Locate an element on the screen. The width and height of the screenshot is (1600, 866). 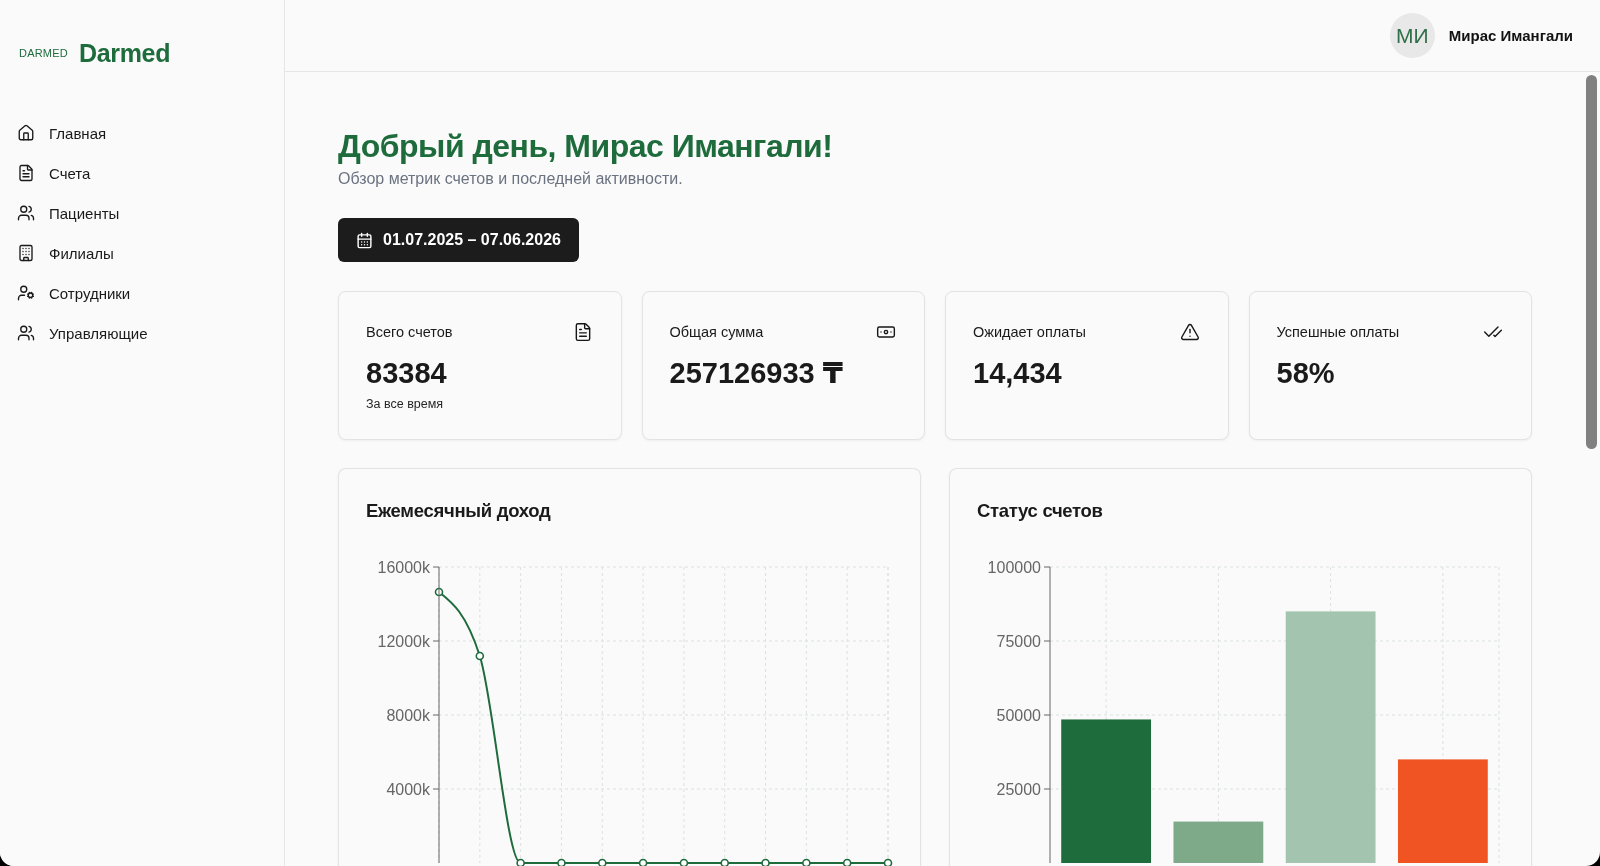
axis-tick-label: 4000k is located at coordinates (408, 789).